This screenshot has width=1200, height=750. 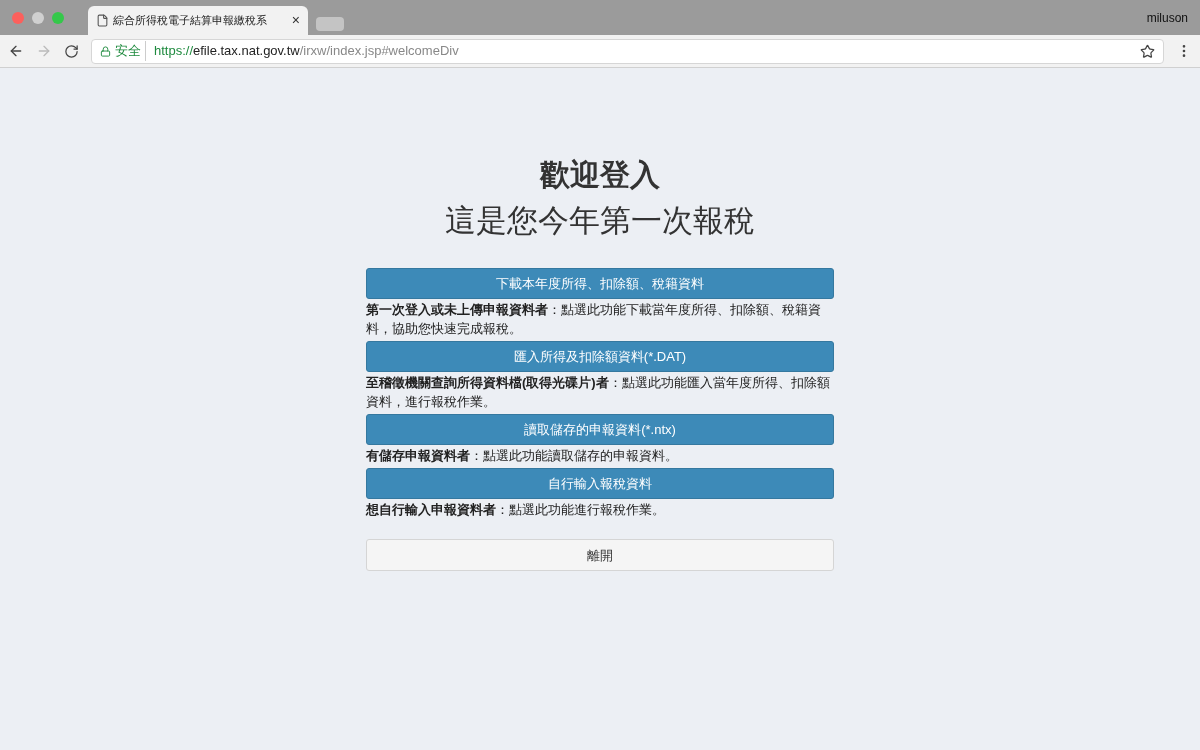 What do you see at coordinates (105, 51) in the screenshot?
I see `lock-icon` at bounding box center [105, 51].